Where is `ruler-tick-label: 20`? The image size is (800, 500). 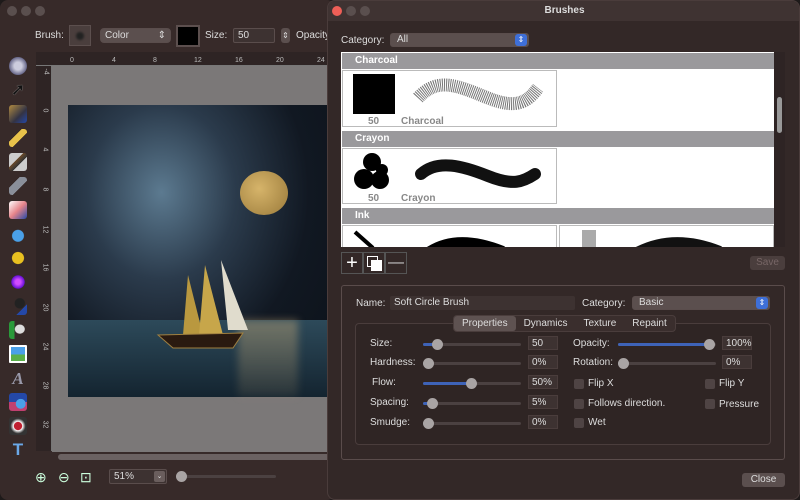 ruler-tick-label: 20 is located at coordinates (280, 60).